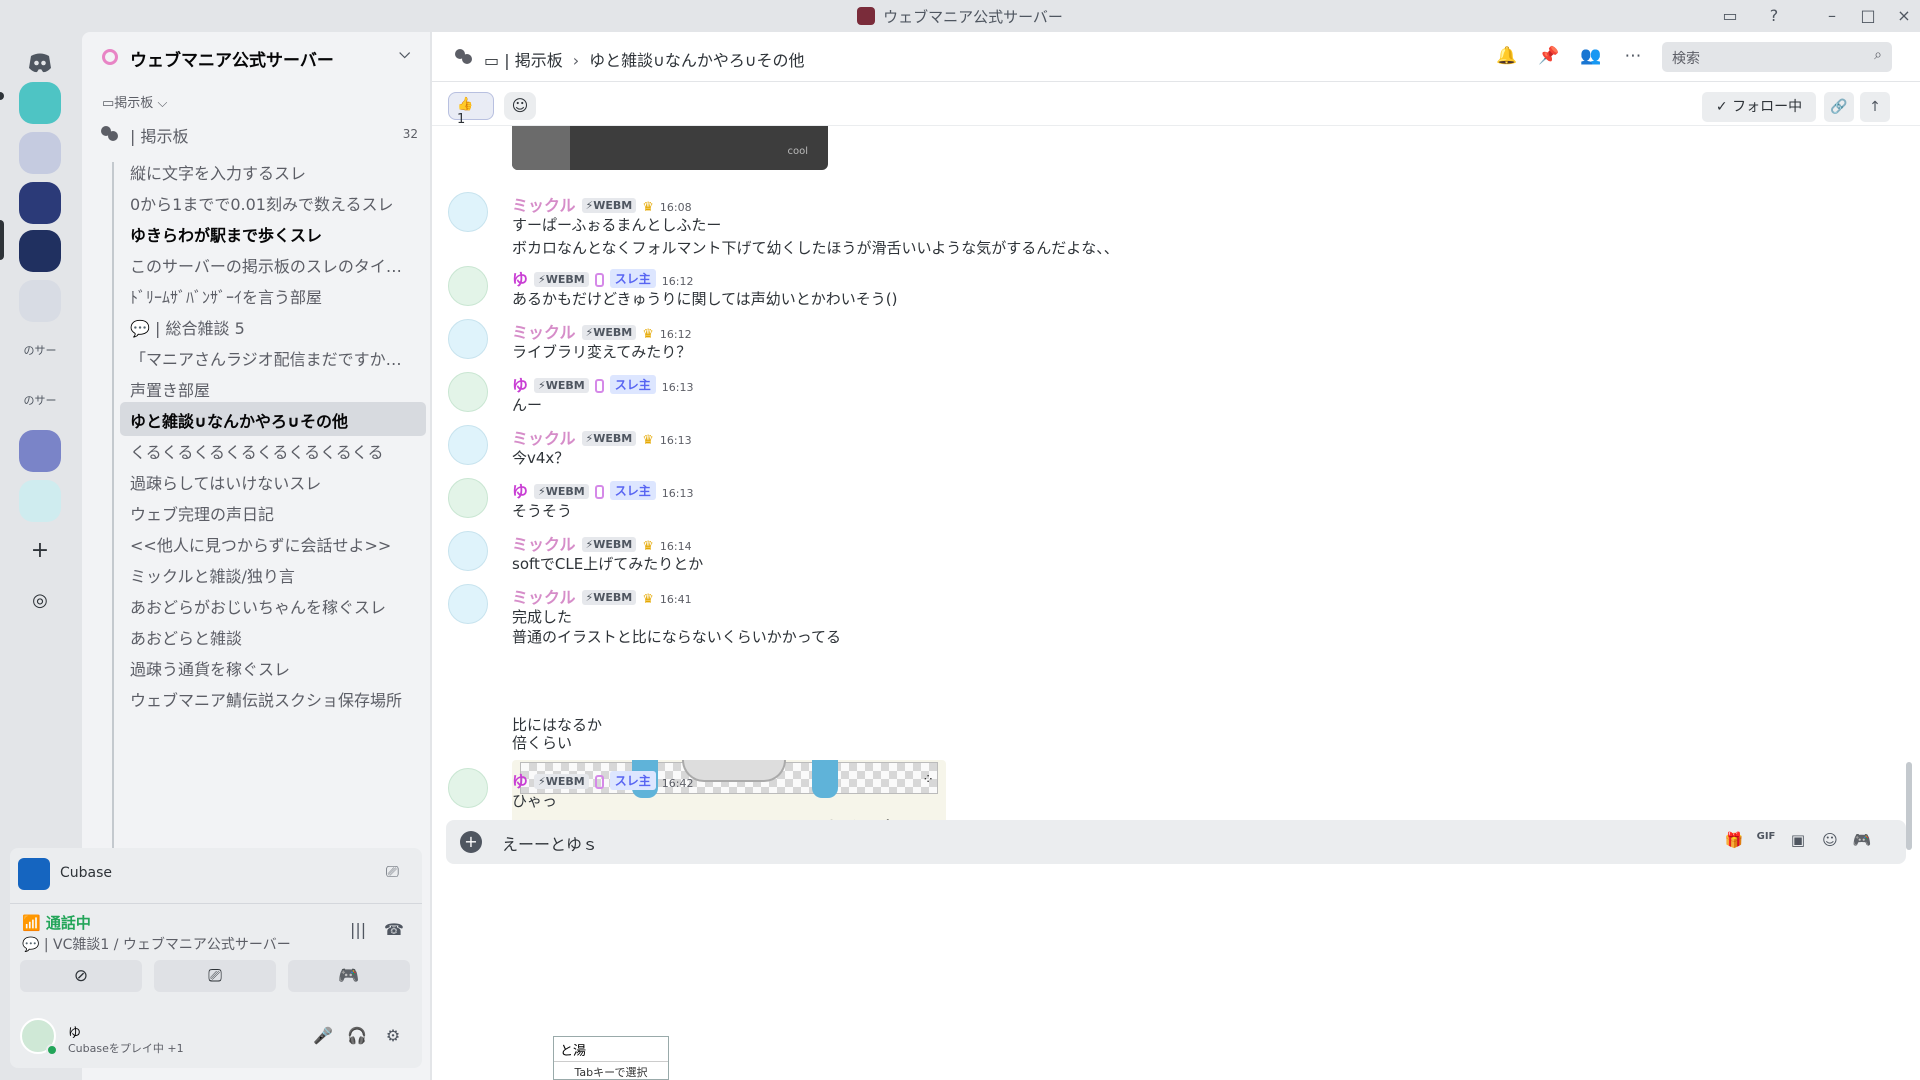  What do you see at coordinates (1591, 57) in the screenshot?
I see `members-icon: 👥` at bounding box center [1591, 57].